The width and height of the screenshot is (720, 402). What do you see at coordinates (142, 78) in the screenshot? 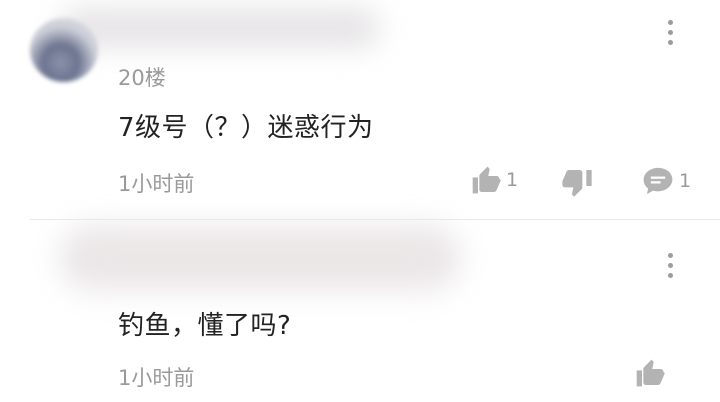
I see `floor-number: 20楼` at bounding box center [142, 78].